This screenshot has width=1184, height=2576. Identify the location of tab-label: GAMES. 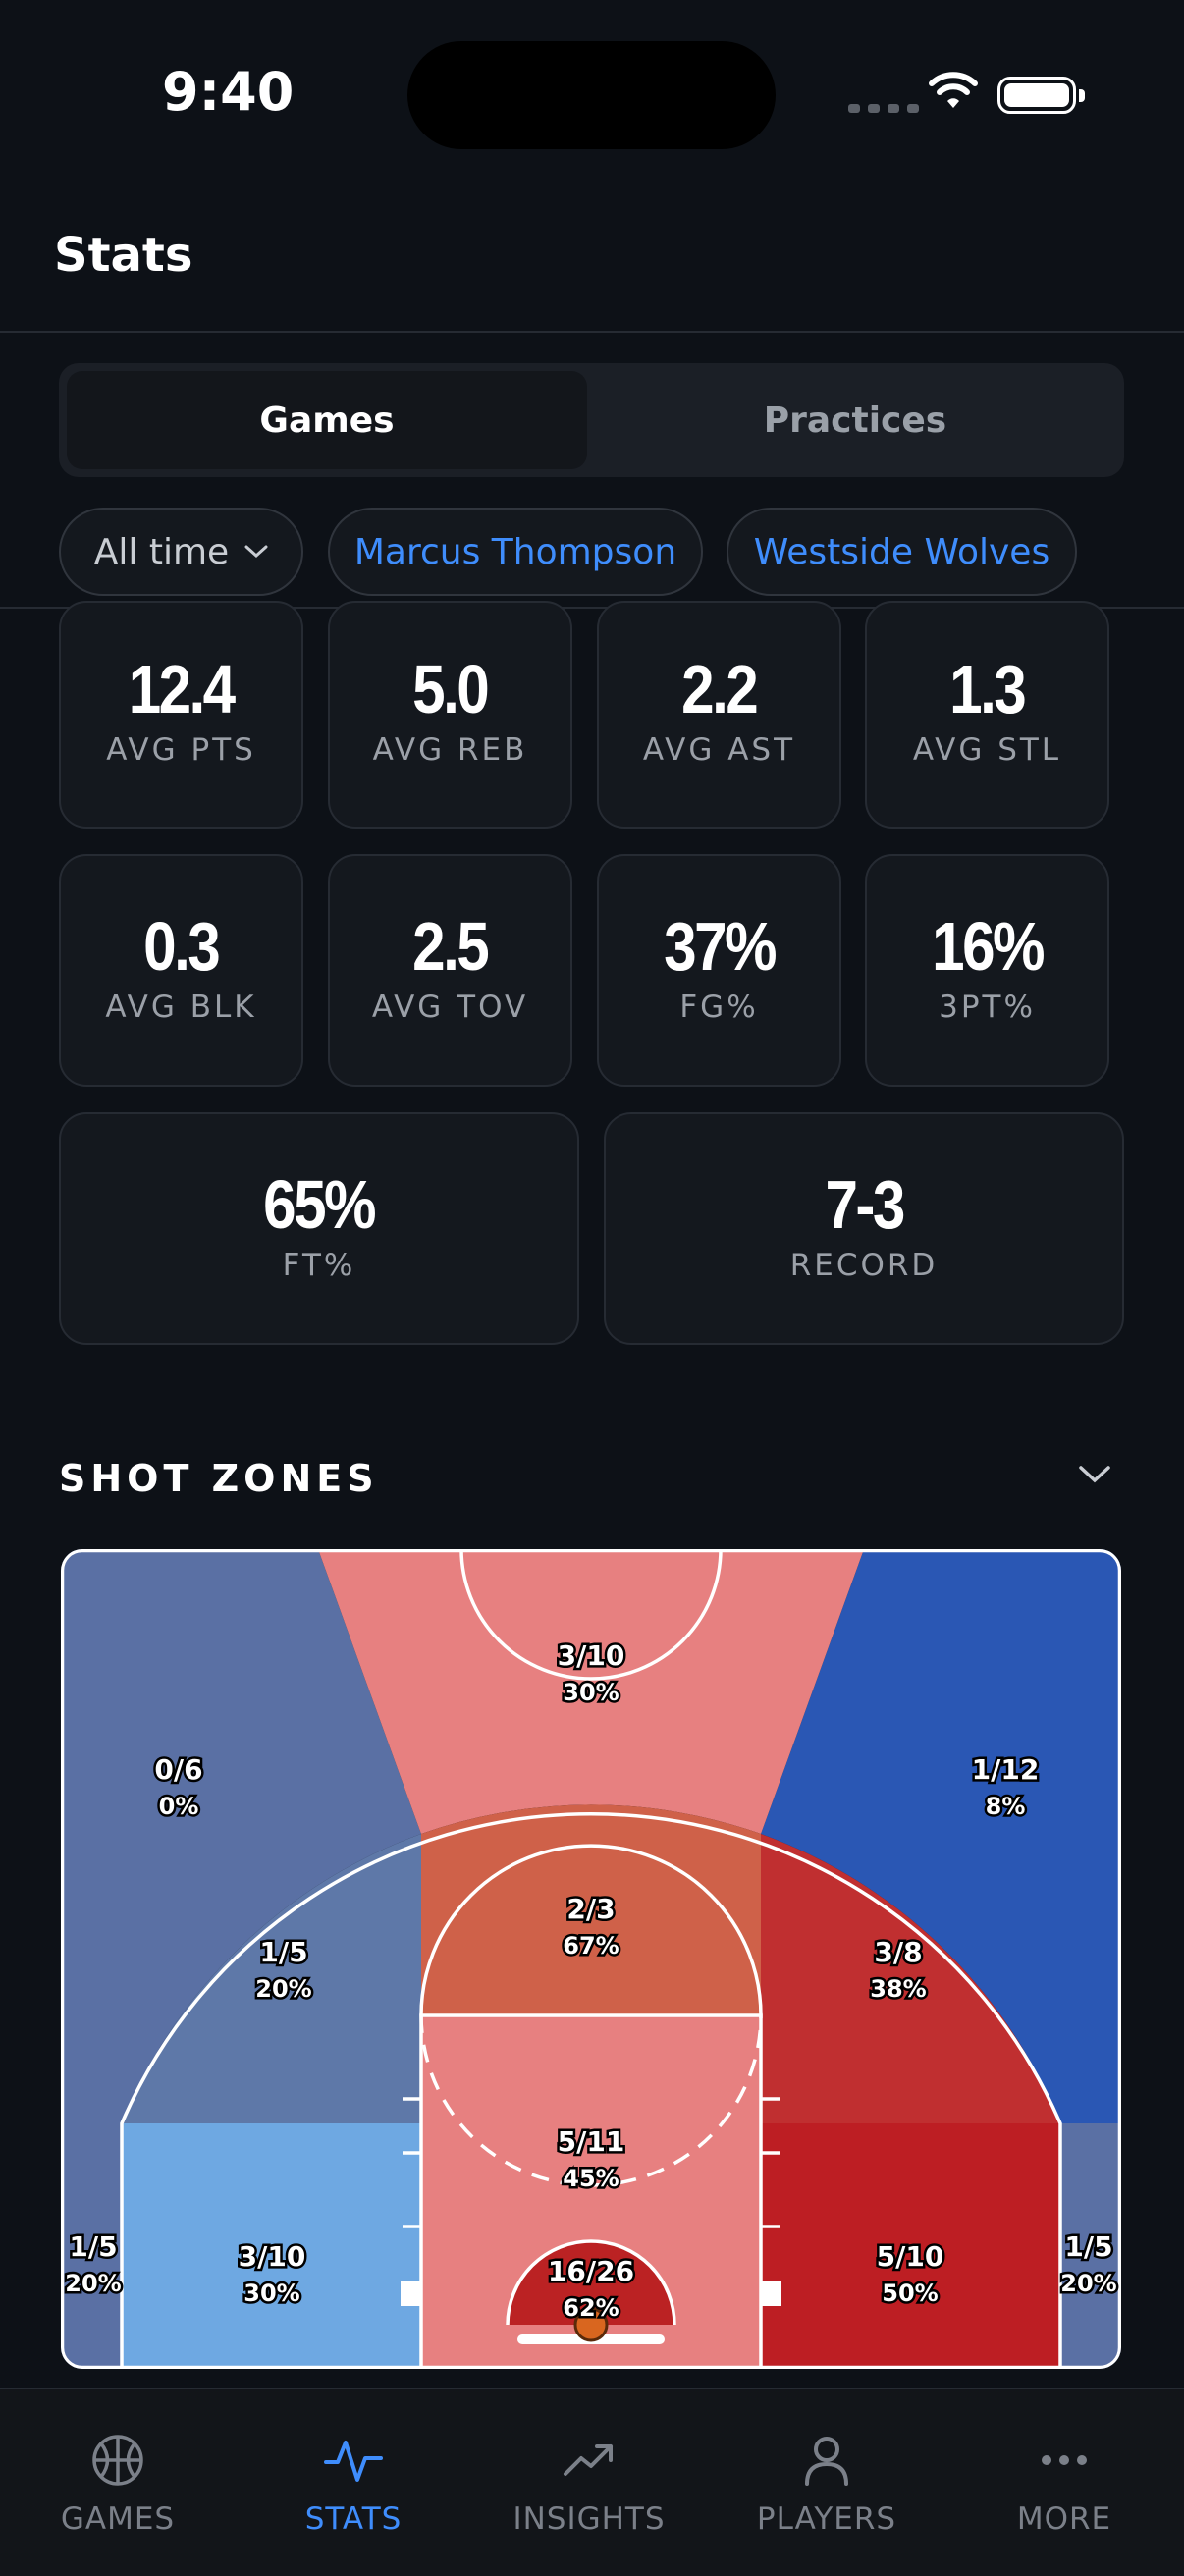
(118, 2519).